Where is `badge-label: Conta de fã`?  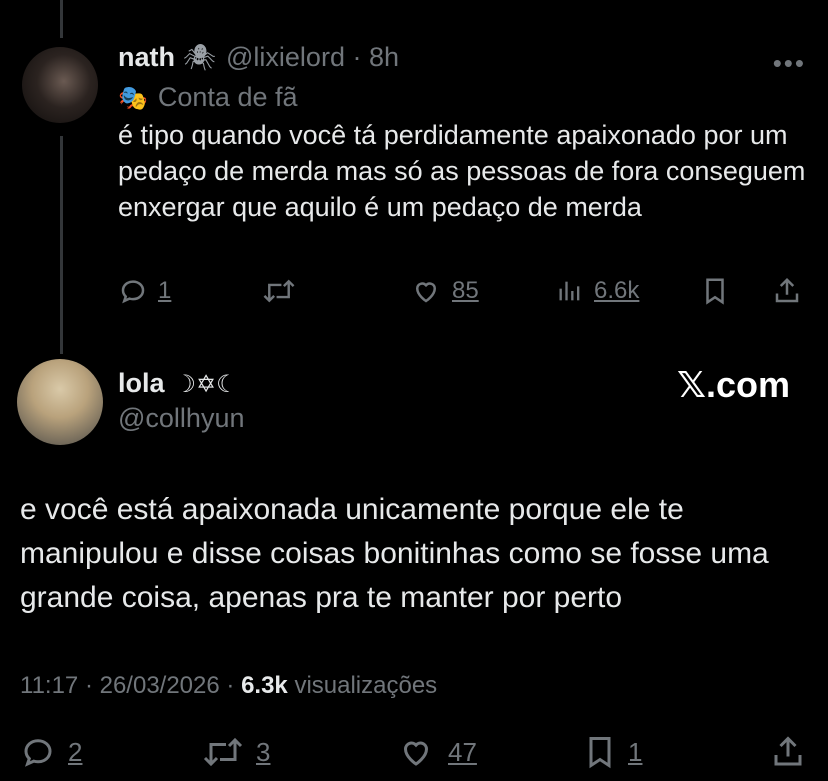
badge-label: Conta de fã is located at coordinates (227, 97).